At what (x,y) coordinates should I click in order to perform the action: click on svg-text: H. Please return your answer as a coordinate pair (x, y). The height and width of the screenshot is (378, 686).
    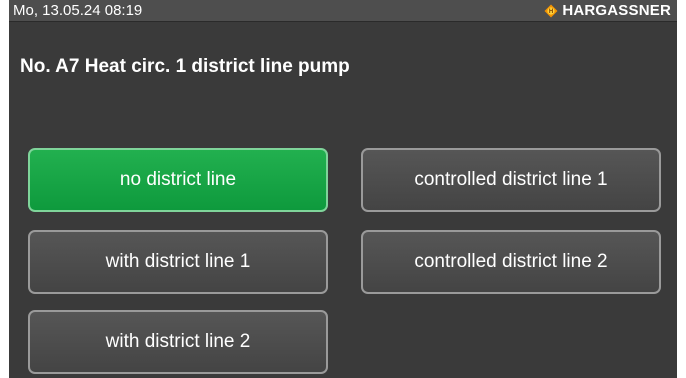
    Looking at the image, I should click on (551, 12).